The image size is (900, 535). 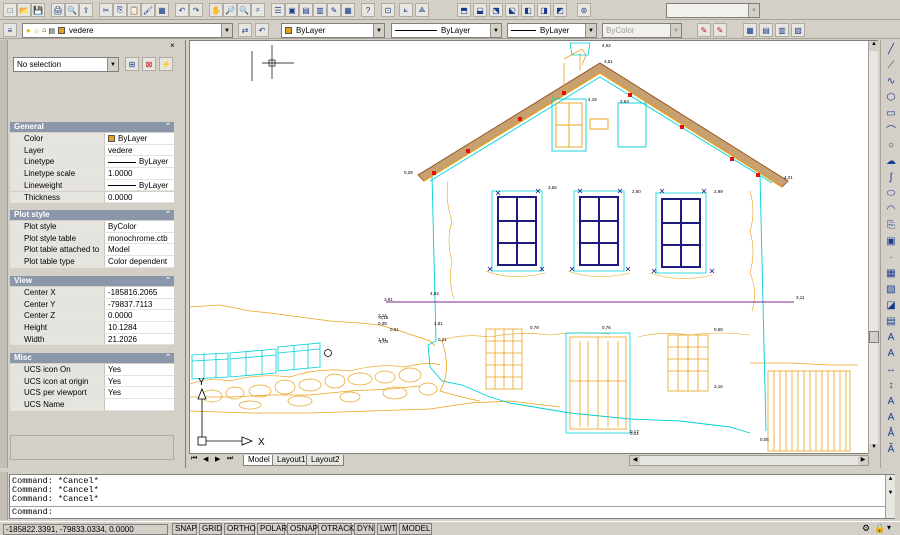 I want to click on hatch-icon: ▦, so click(x=891, y=273).